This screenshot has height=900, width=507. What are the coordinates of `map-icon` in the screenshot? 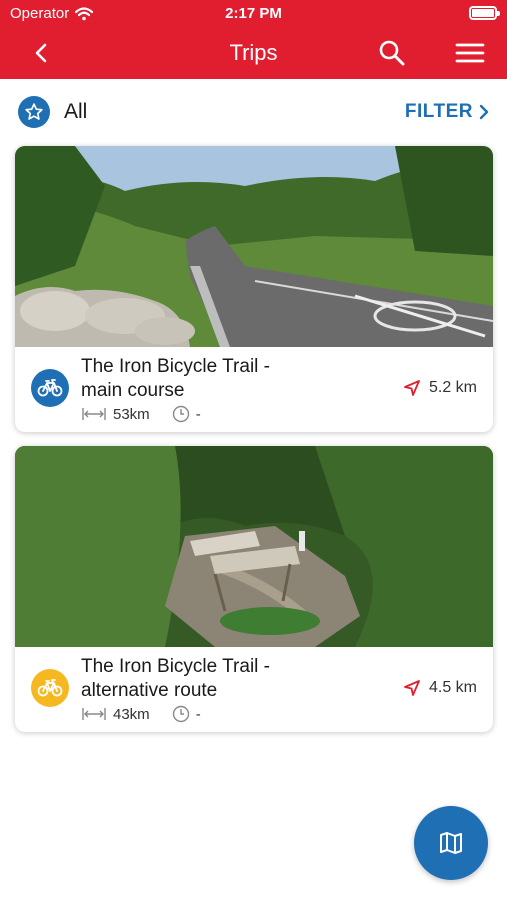 It's located at (451, 843).